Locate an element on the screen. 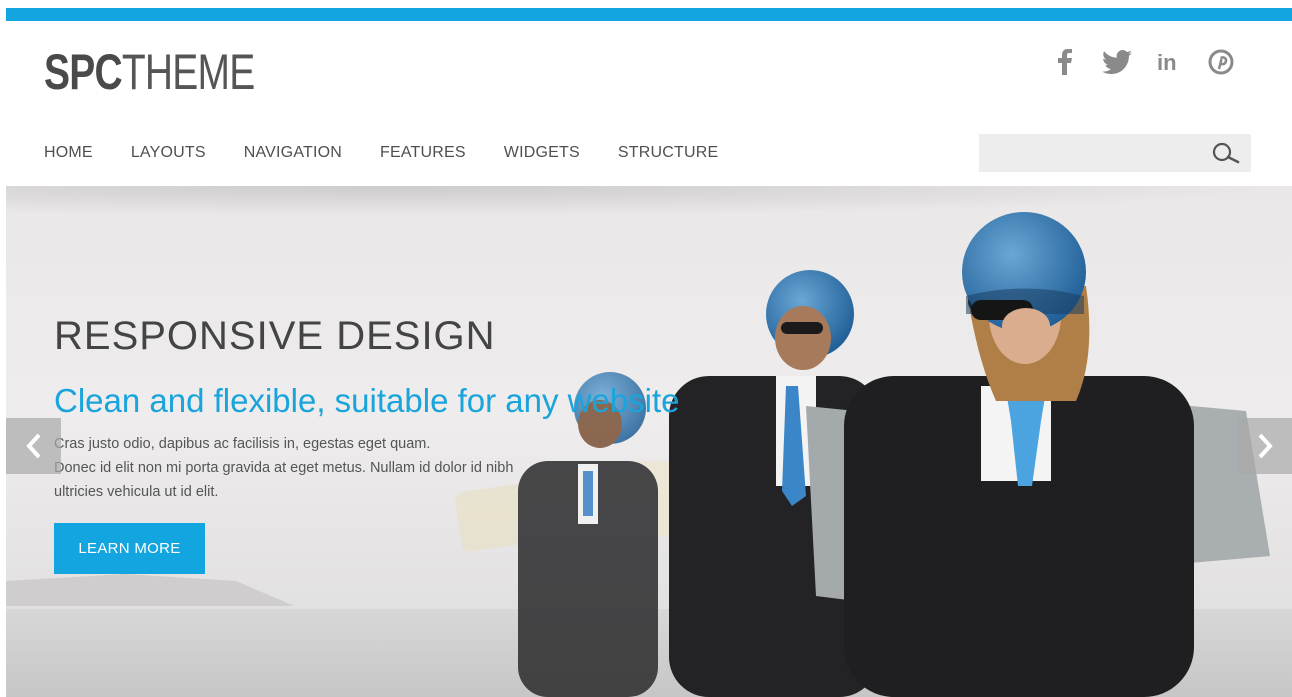 This screenshot has width=1292, height=697. nav-item-layouts: LAYOUTS is located at coordinates (168, 155).